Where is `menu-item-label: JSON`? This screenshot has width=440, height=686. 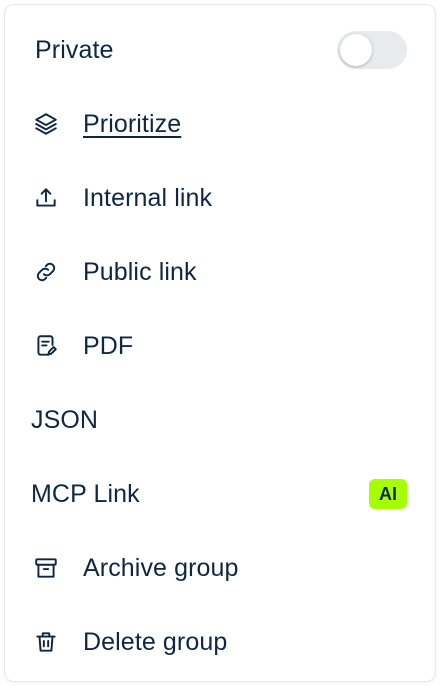
menu-item-label: JSON is located at coordinates (65, 419).